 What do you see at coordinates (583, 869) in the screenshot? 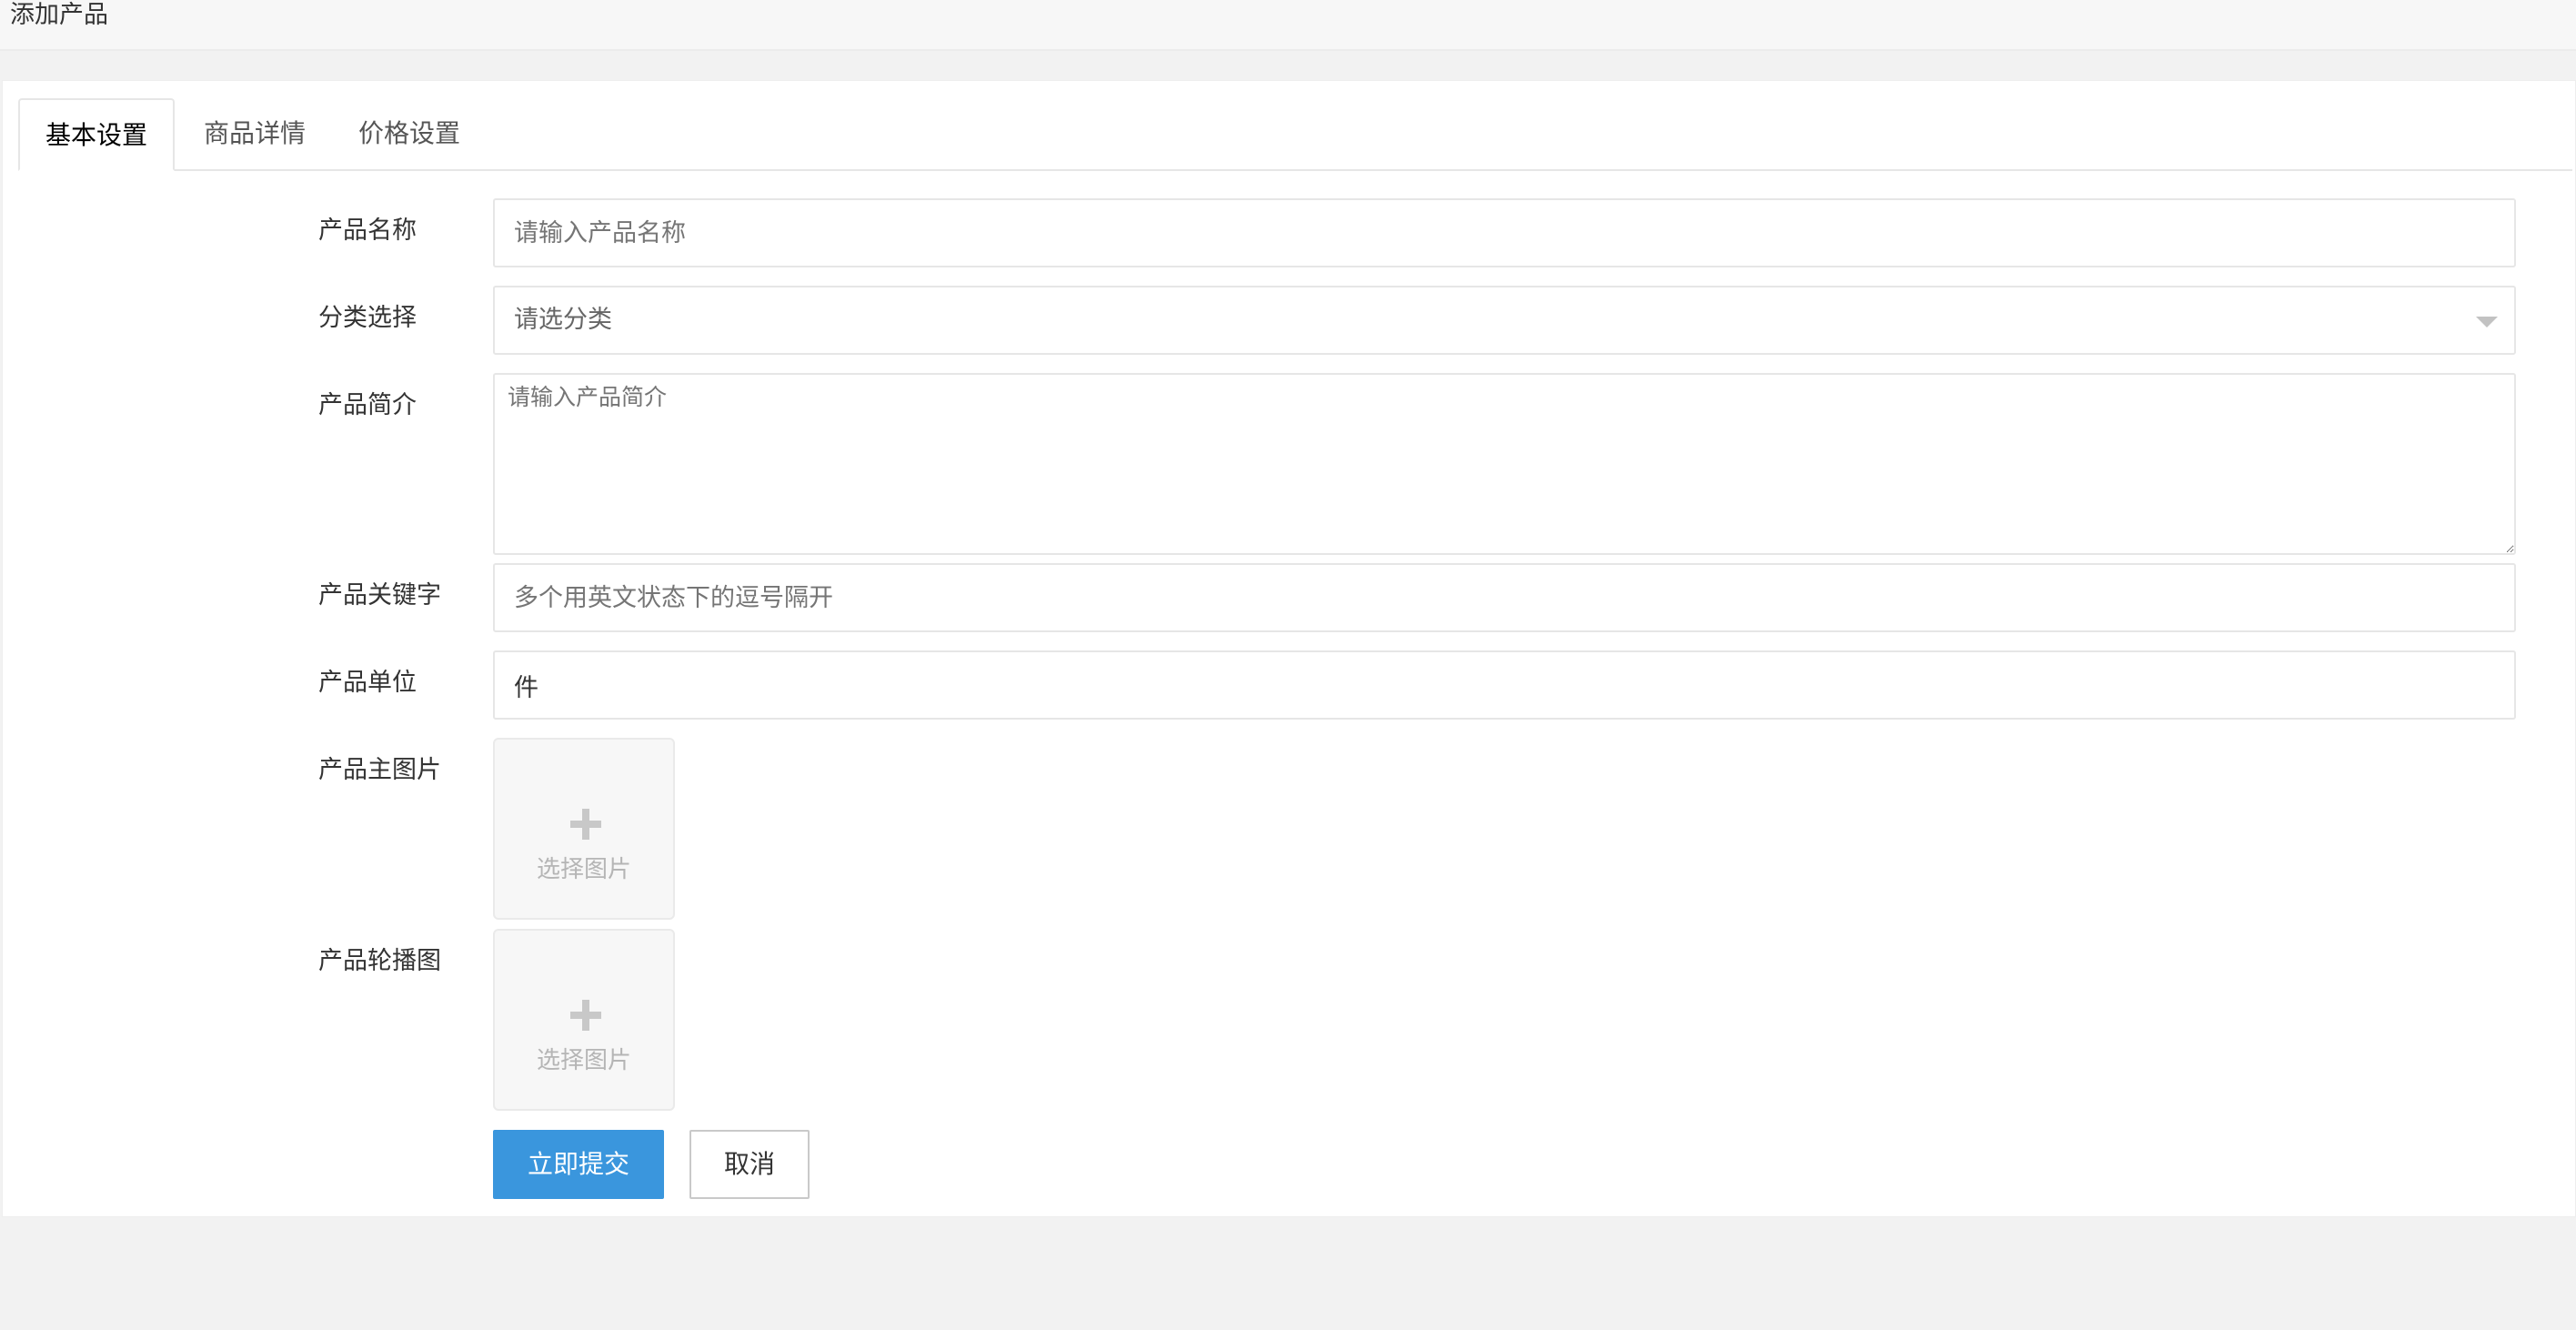
I see `main-image-upload-text: 选择图片` at bounding box center [583, 869].